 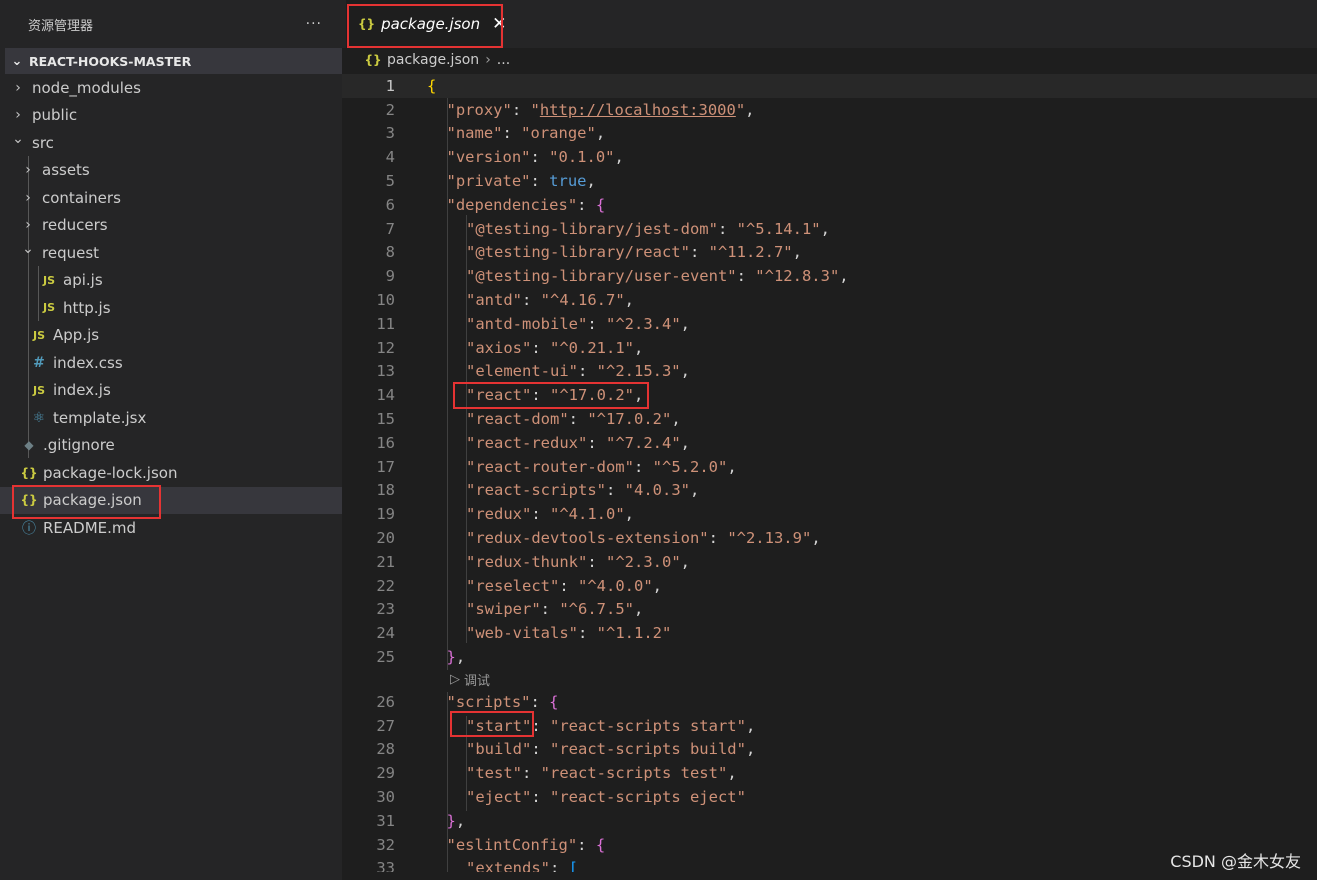 What do you see at coordinates (512, 844) in the screenshot?
I see `code-token: "eslintConfig"` at bounding box center [512, 844].